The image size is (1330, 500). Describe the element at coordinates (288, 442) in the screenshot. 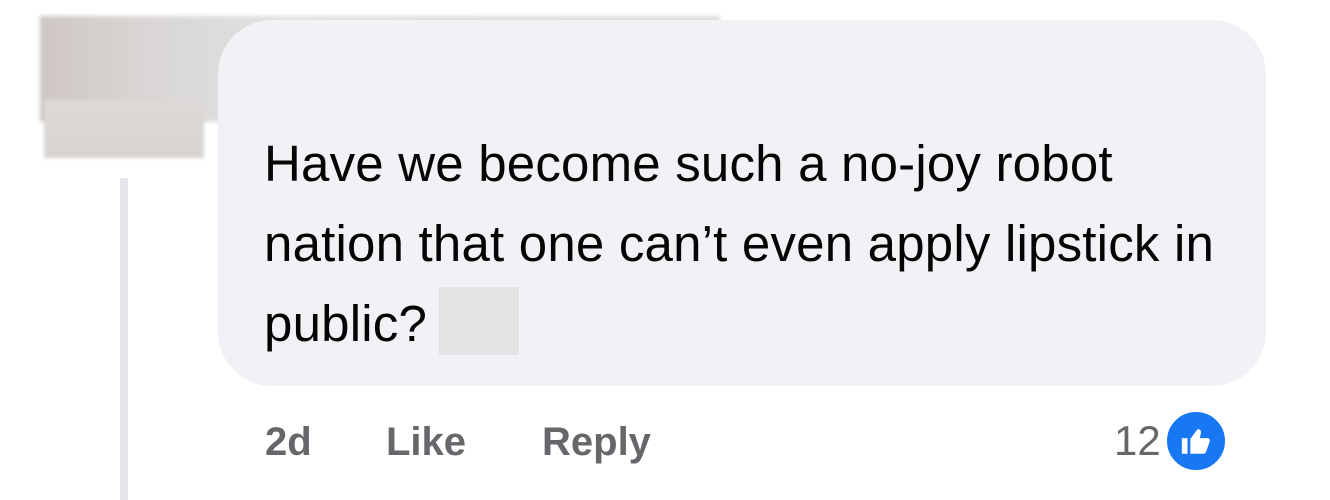

I see `timestamp-link: 2d` at that location.